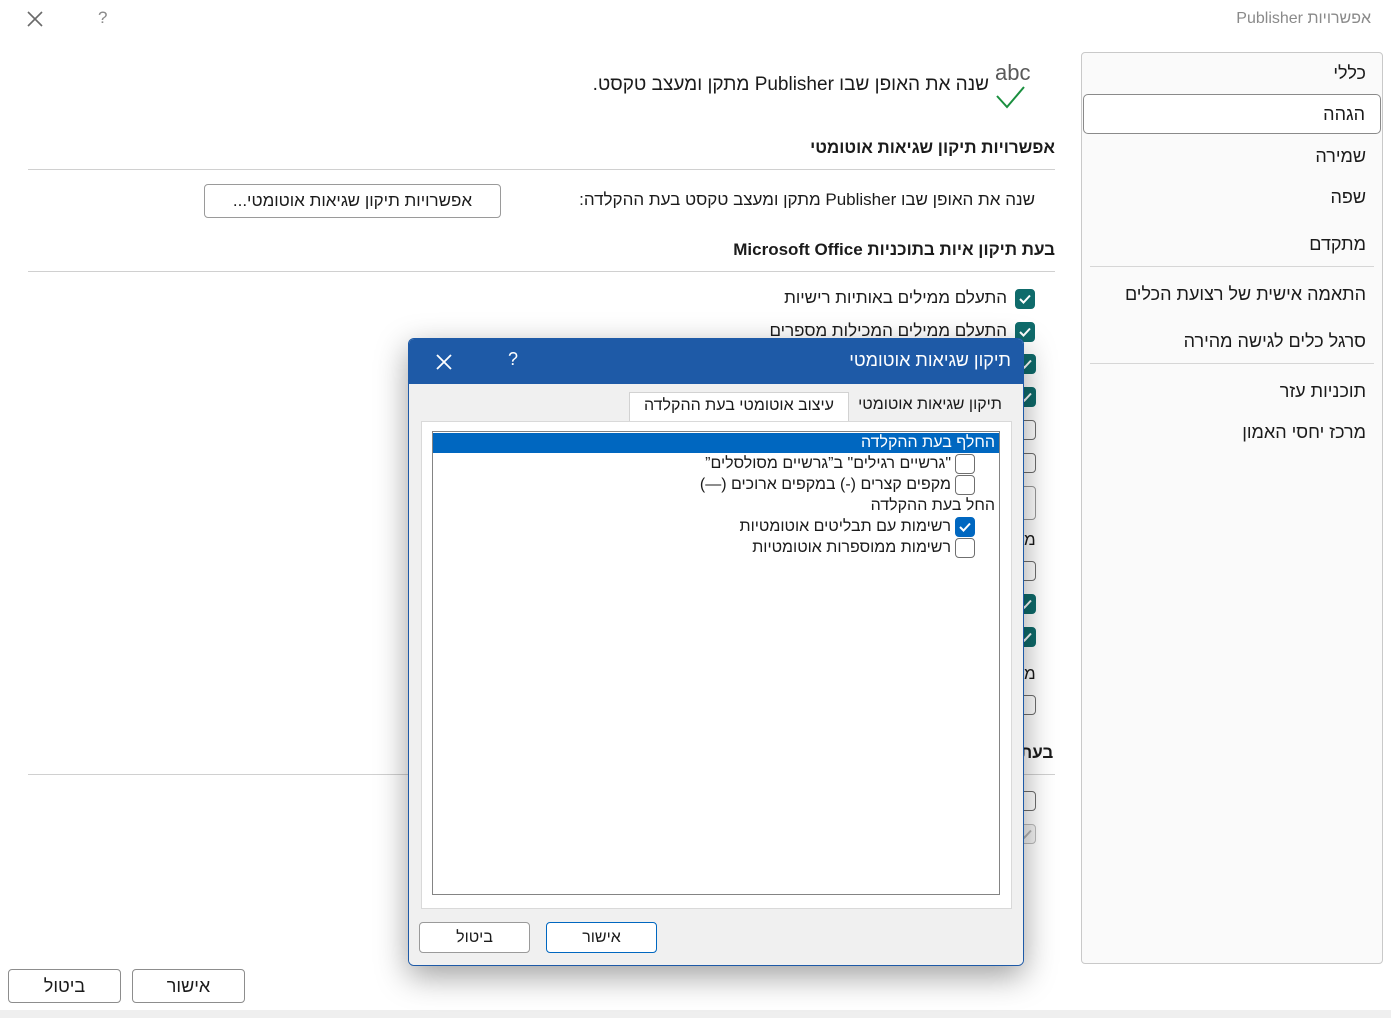 The image size is (1391, 1018). What do you see at coordinates (1275, 341) in the screenshot?
I see `sidebar-item-quick-access-toolbar: סרגל כלים לגישה מהירה` at bounding box center [1275, 341].